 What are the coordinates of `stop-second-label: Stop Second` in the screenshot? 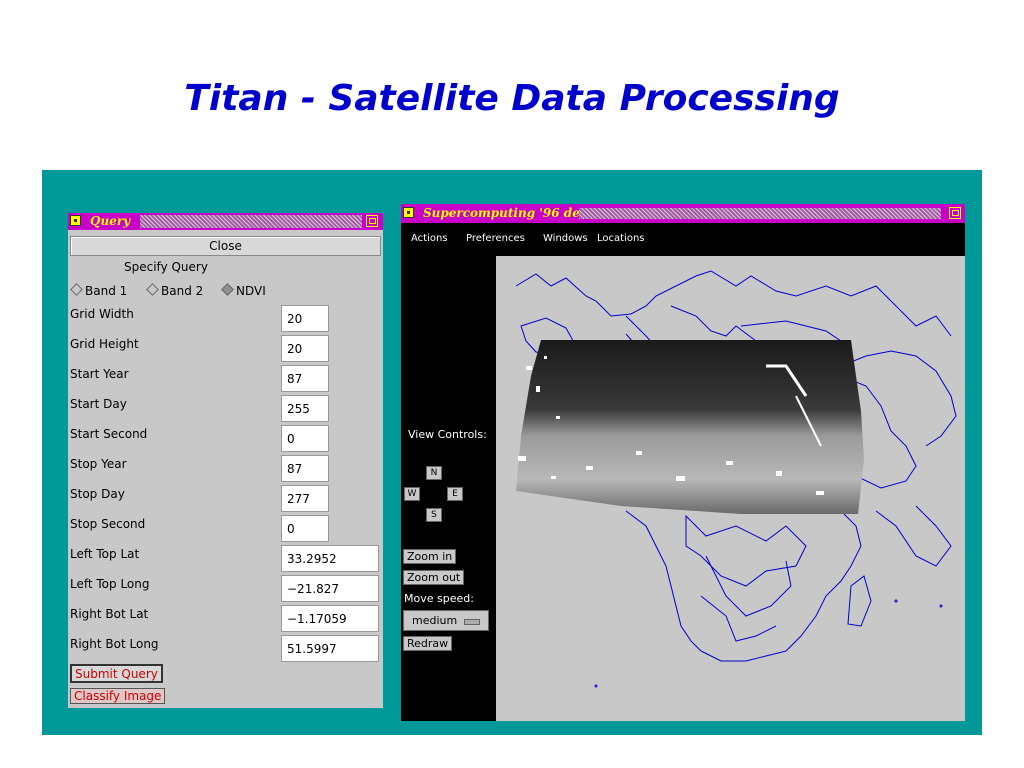 It's located at (108, 524).